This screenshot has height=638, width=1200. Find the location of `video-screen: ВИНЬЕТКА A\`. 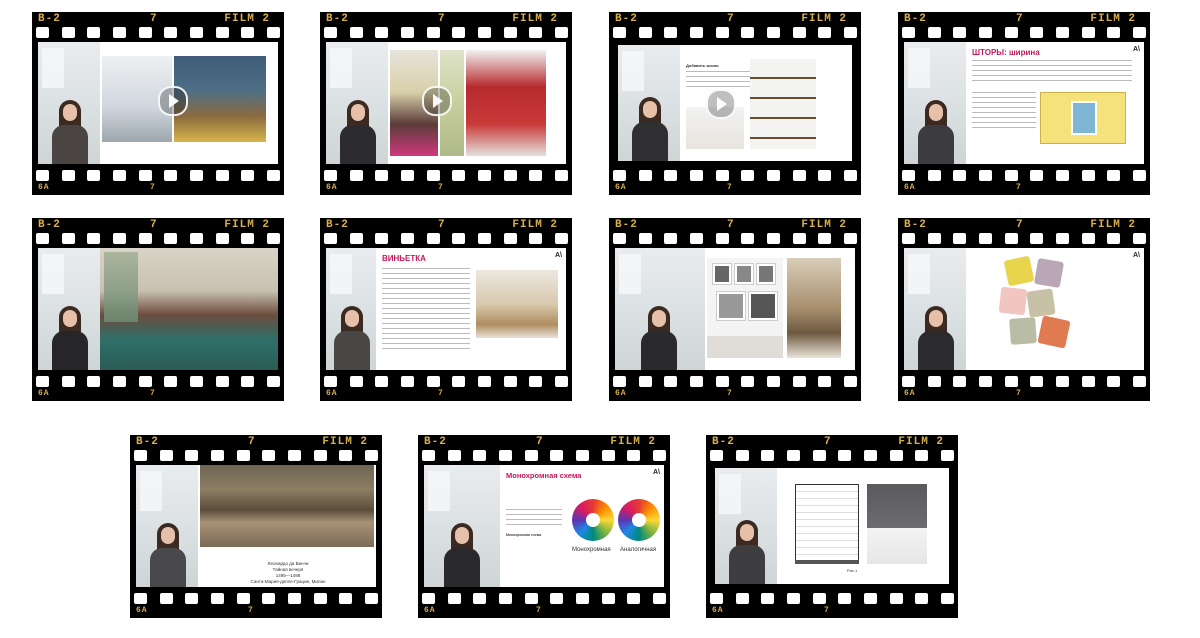

video-screen: ВИНЬЕТКА A\ is located at coordinates (446, 309).